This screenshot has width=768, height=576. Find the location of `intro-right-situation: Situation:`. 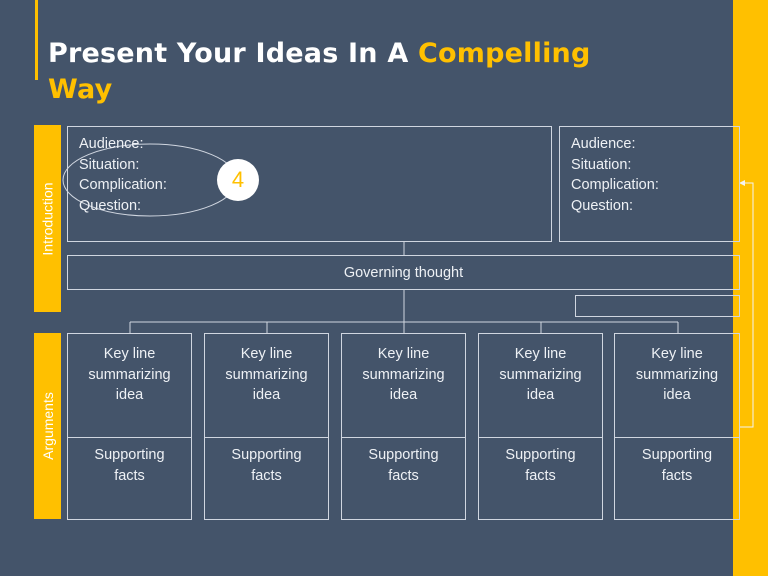

intro-right-situation: Situation: is located at coordinates (601, 164).